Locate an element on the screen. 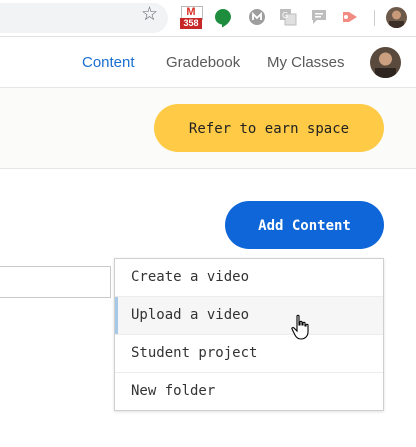 Image resolution: width=416 pixels, height=447 pixels. menu-item-create-video: Create a video is located at coordinates (249, 278).